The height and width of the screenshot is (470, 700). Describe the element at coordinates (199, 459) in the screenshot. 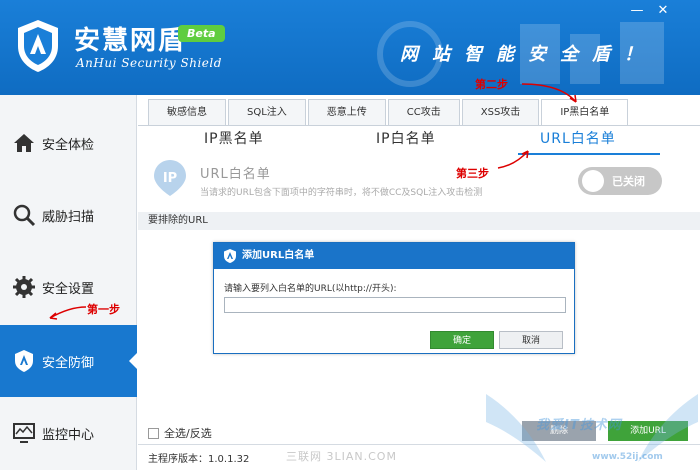

I see `version-label: 主程序版本：1.0.1.32` at that location.